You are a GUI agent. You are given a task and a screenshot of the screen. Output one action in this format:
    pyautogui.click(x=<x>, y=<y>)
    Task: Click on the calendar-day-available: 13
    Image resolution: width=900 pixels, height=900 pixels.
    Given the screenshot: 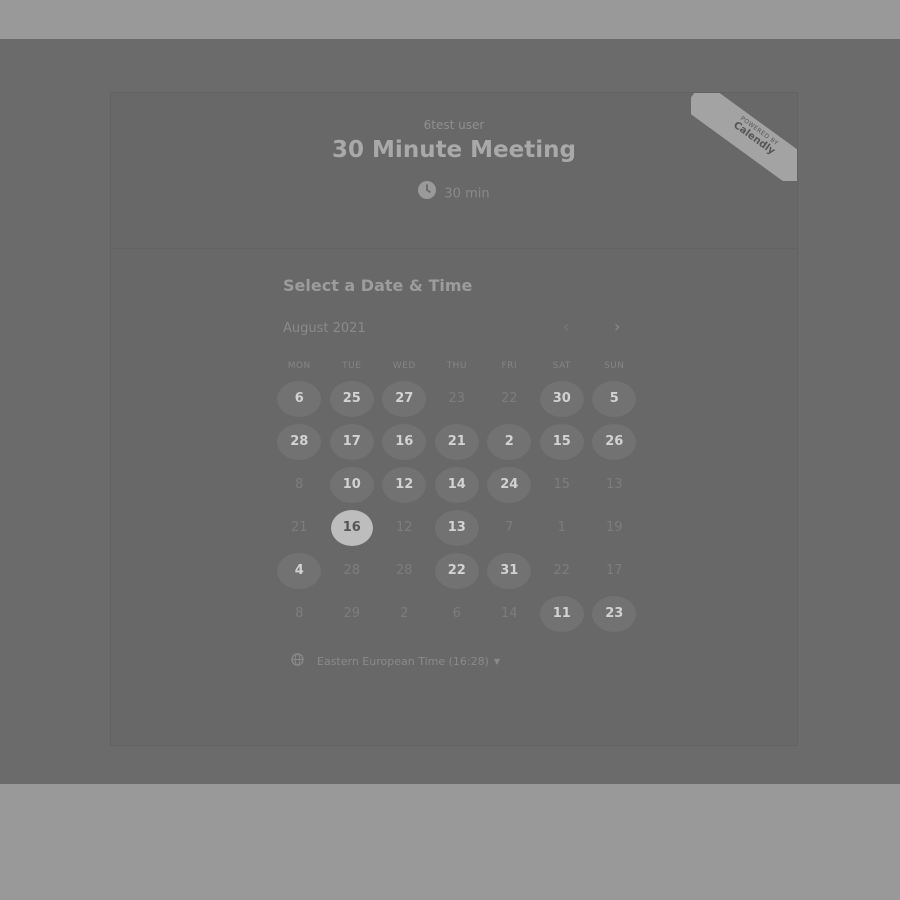 What is the action you would take?
    pyautogui.click(x=456, y=527)
    